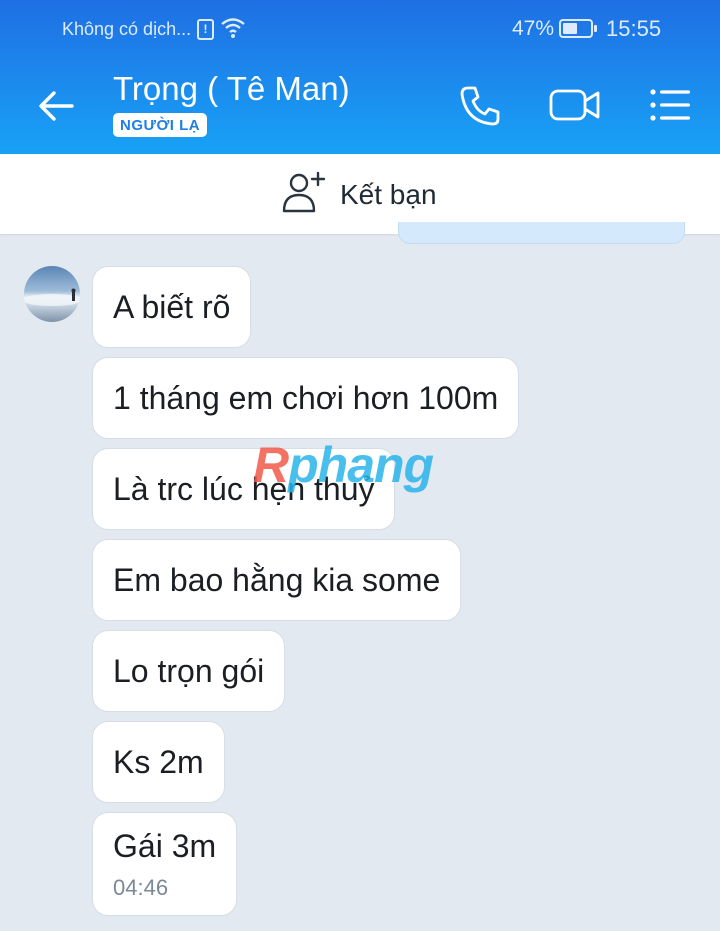 Image resolution: width=720 pixels, height=931 pixels. What do you see at coordinates (205, 29) in the screenshot?
I see `sim-alert-icon: !` at bounding box center [205, 29].